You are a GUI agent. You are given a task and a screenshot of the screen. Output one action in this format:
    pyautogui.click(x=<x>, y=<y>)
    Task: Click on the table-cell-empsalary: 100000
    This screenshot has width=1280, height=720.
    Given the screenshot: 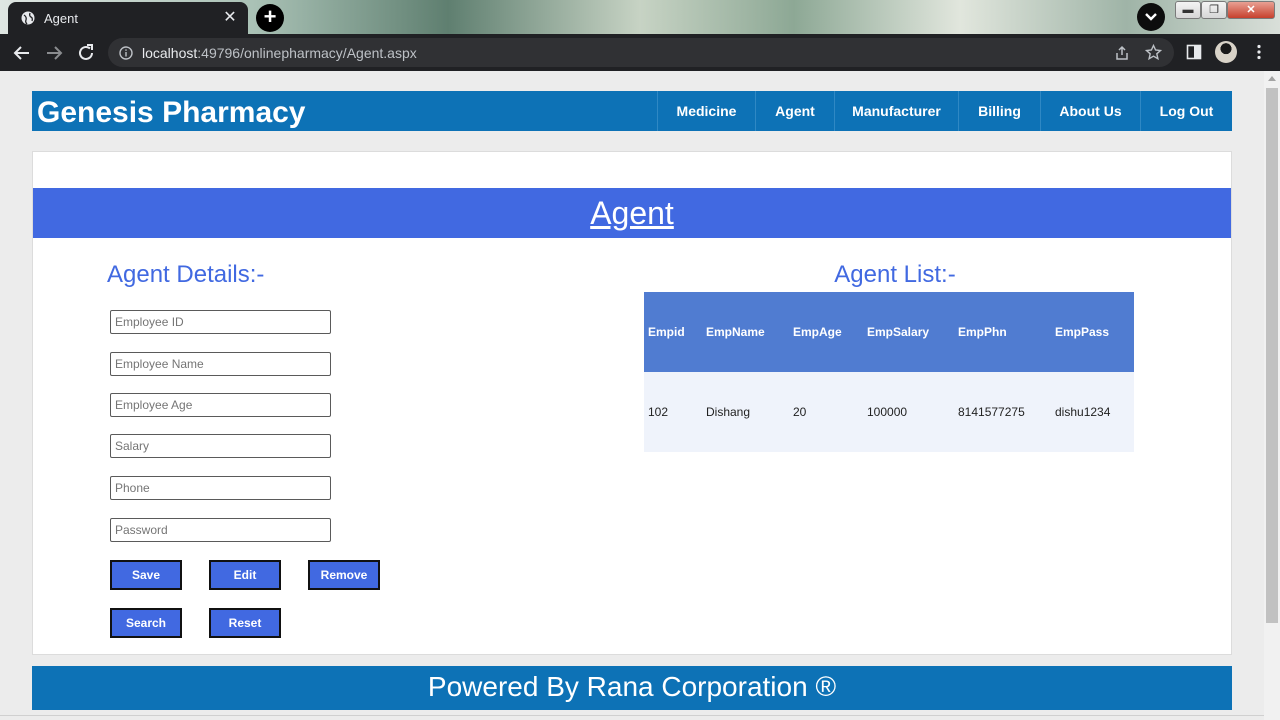 What is the action you would take?
    pyautogui.click(x=887, y=412)
    